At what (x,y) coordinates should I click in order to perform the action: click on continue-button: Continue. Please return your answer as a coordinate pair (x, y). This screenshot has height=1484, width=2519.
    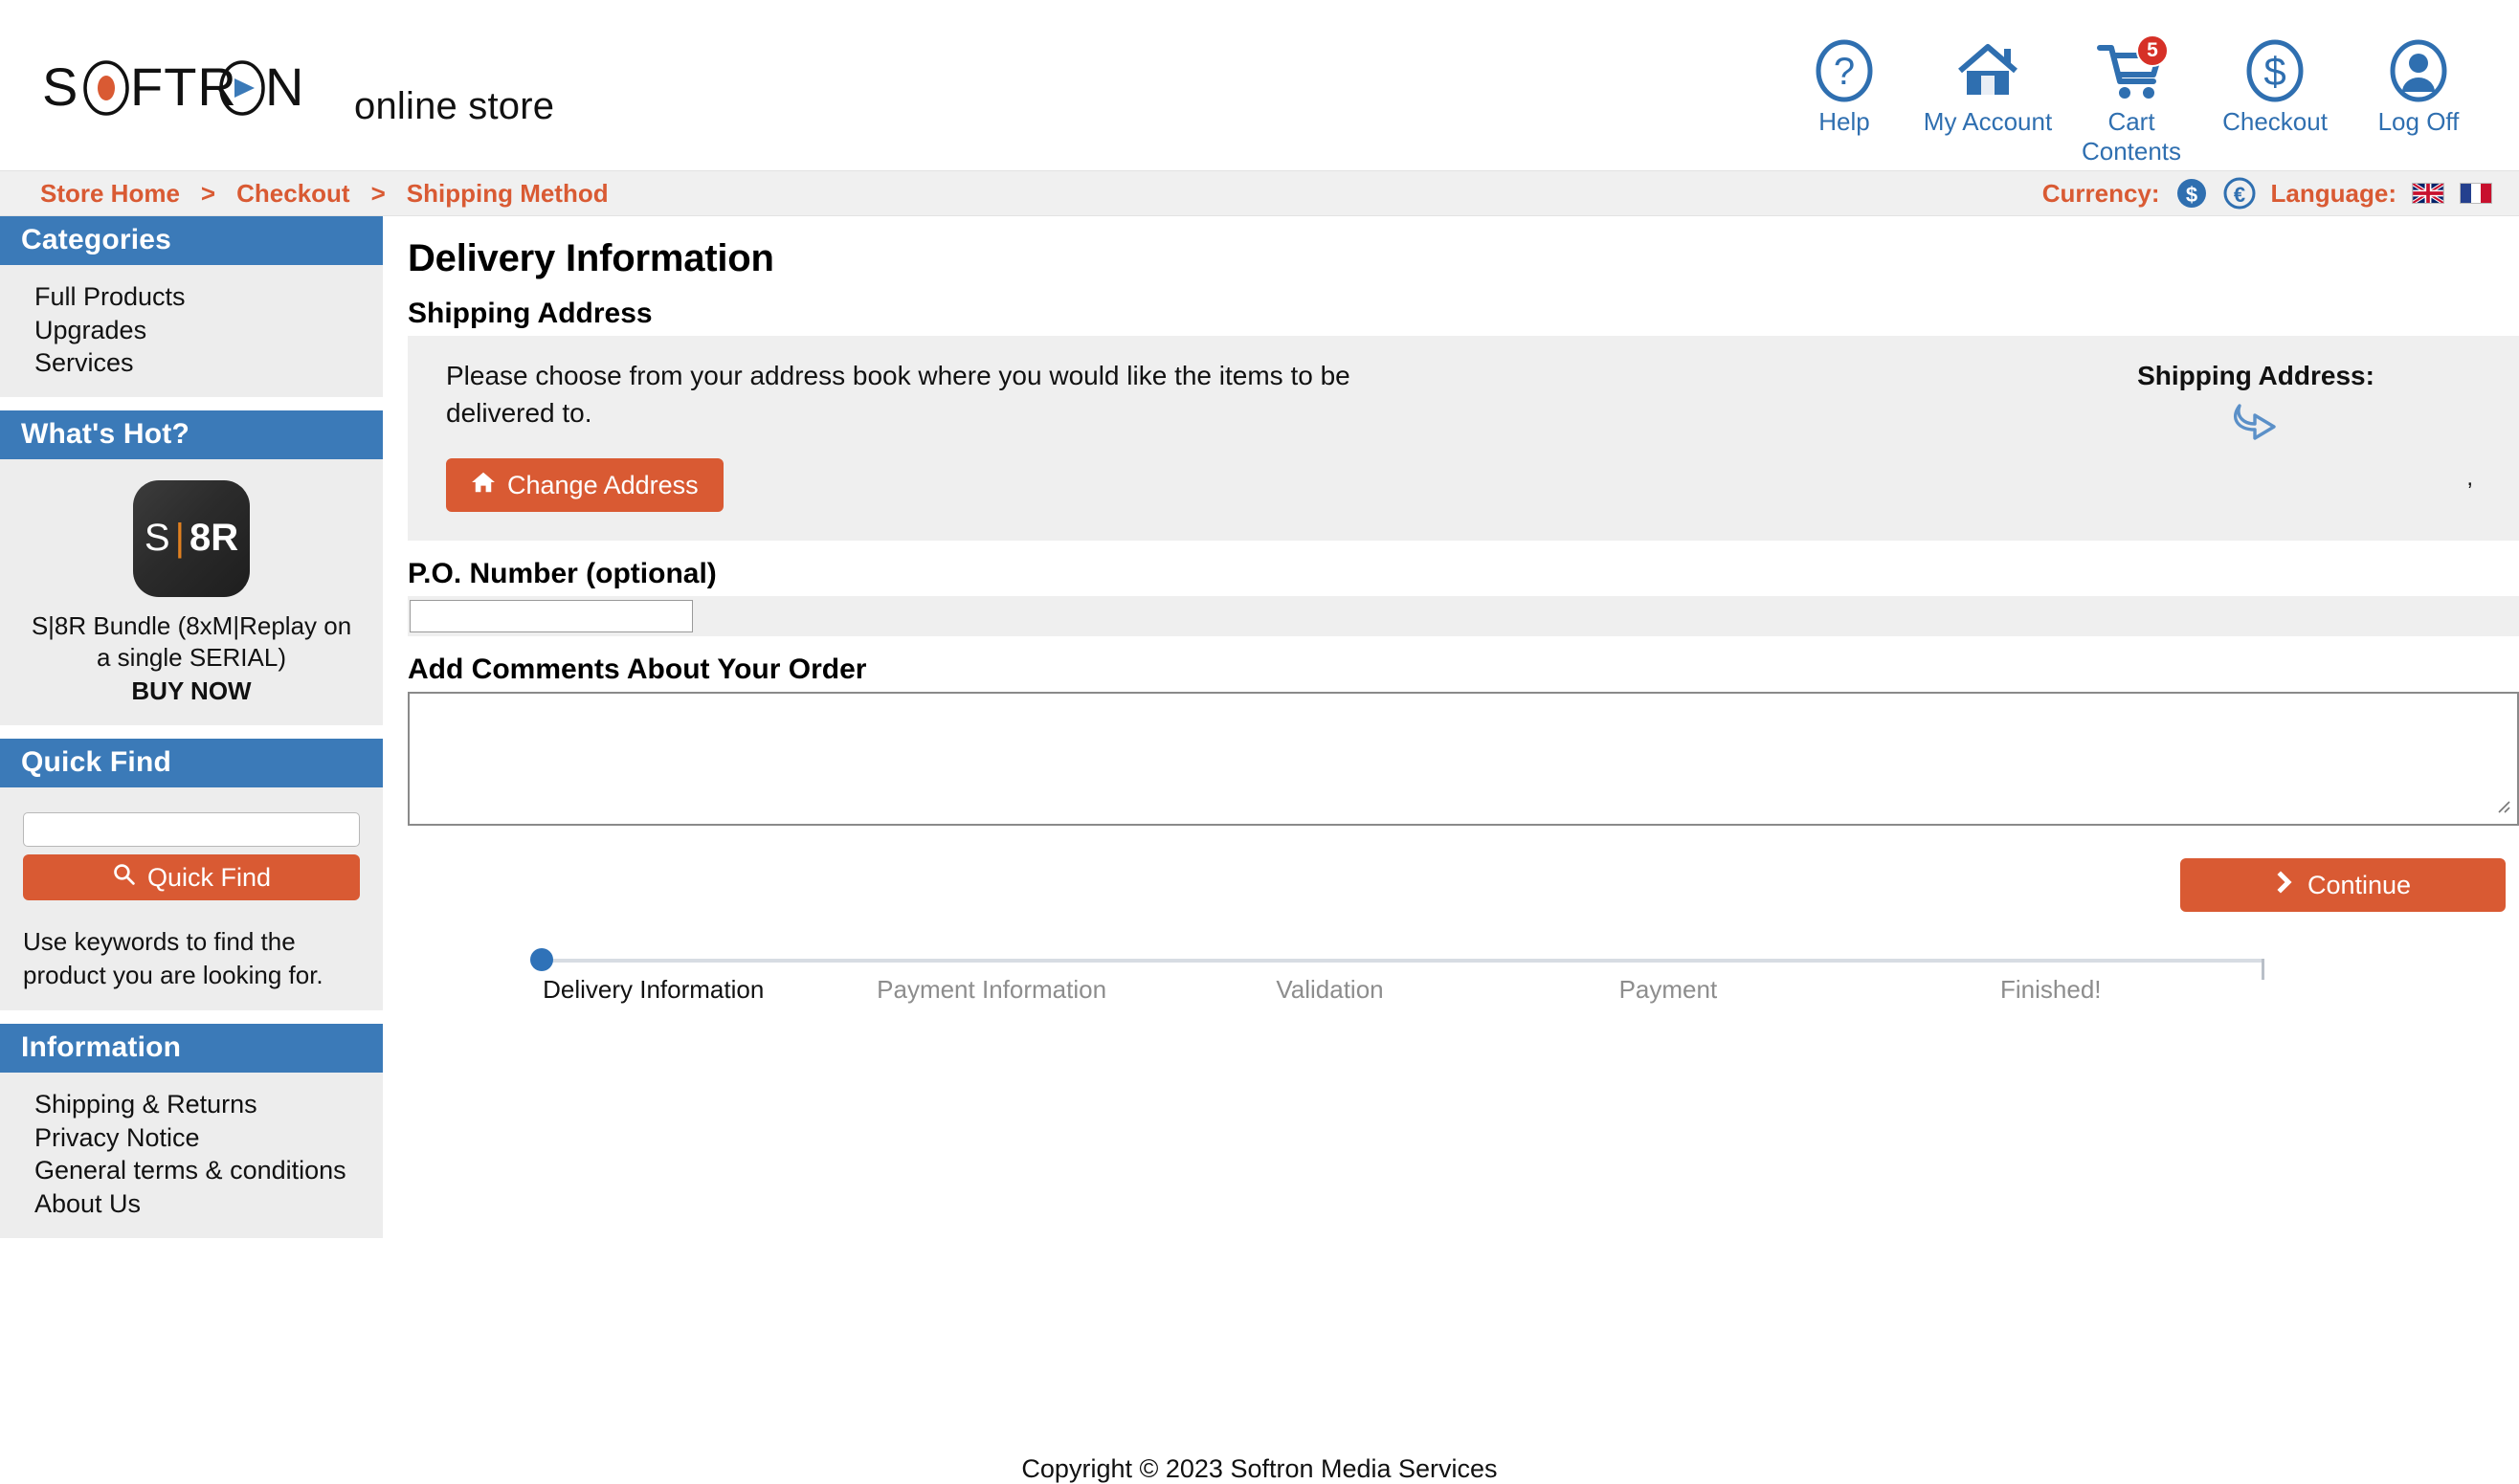
    Looking at the image, I should click on (2343, 885).